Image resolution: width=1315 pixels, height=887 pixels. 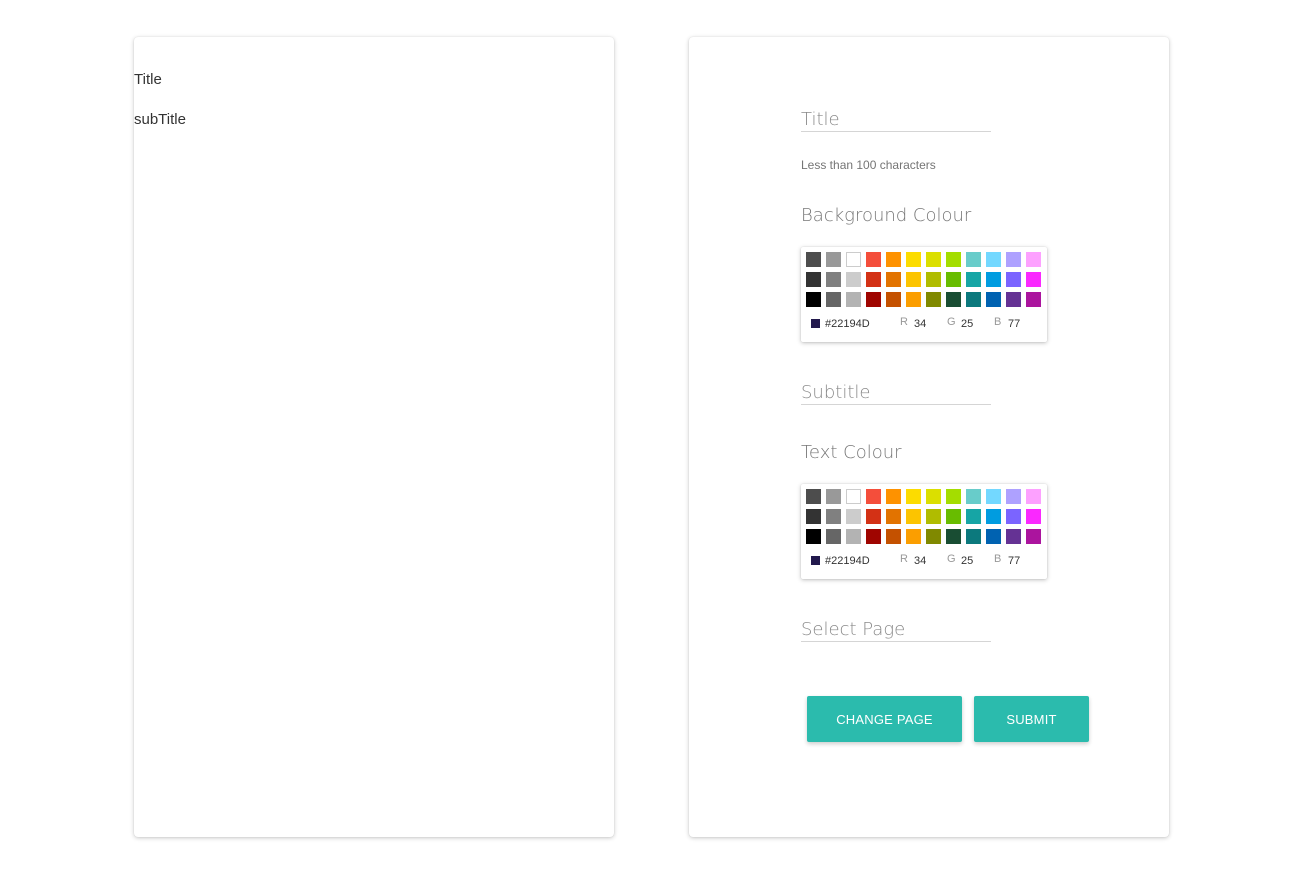 I want to click on change-page-button: CHANGE PAGE, so click(x=884, y=719).